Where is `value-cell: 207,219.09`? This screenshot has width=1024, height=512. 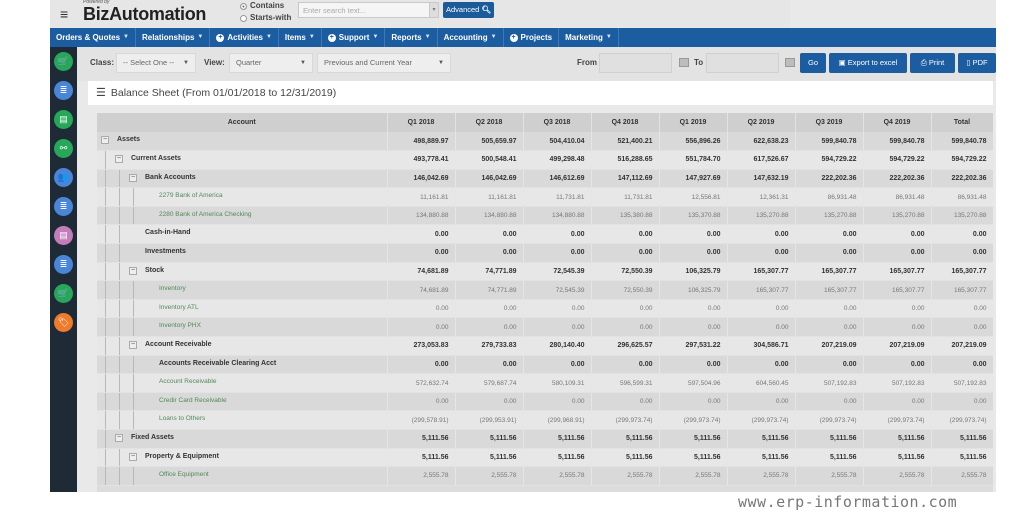 value-cell: 207,219.09 is located at coordinates (897, 346).